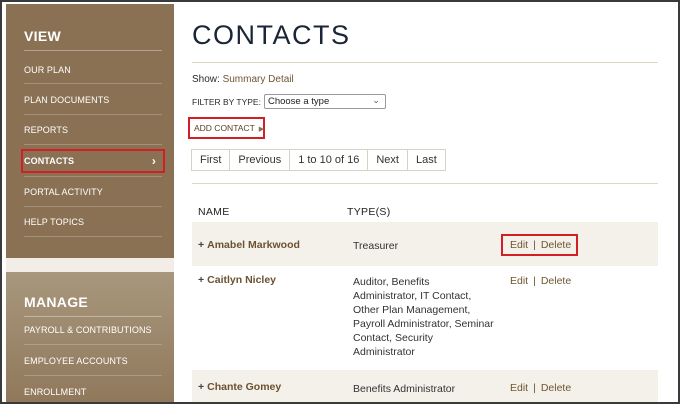 Image resolution: width=680 pixels, height=404 pixels. Describe the element at coordinates (214, 212) in the screenshot. I see `column-header-name: NAME` at that location.